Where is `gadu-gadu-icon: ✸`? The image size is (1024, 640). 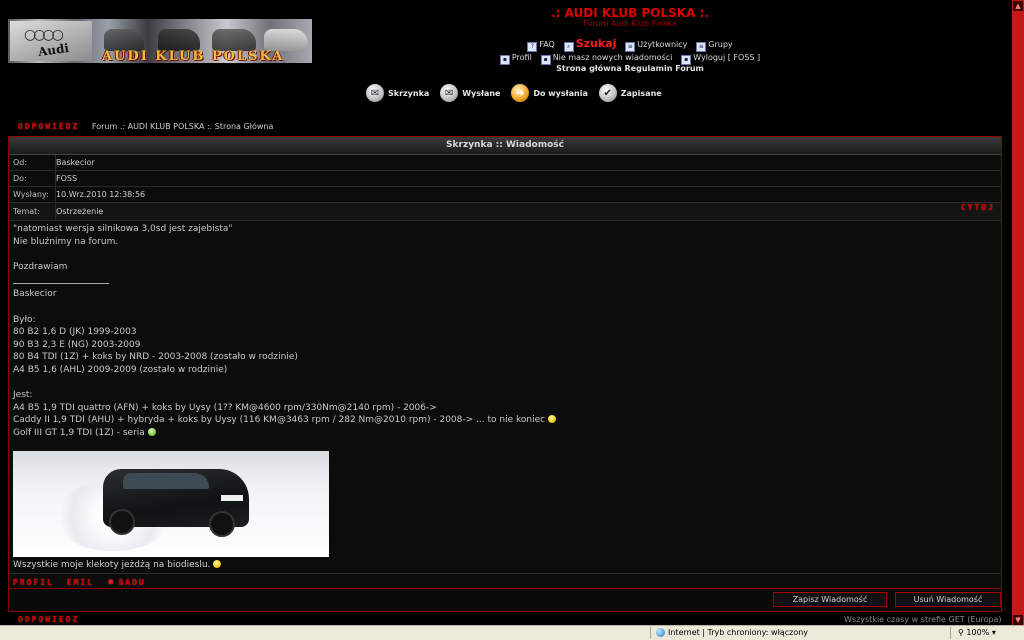
gadu-gadu-icon: ✸ is located at coordinates (110, 583).